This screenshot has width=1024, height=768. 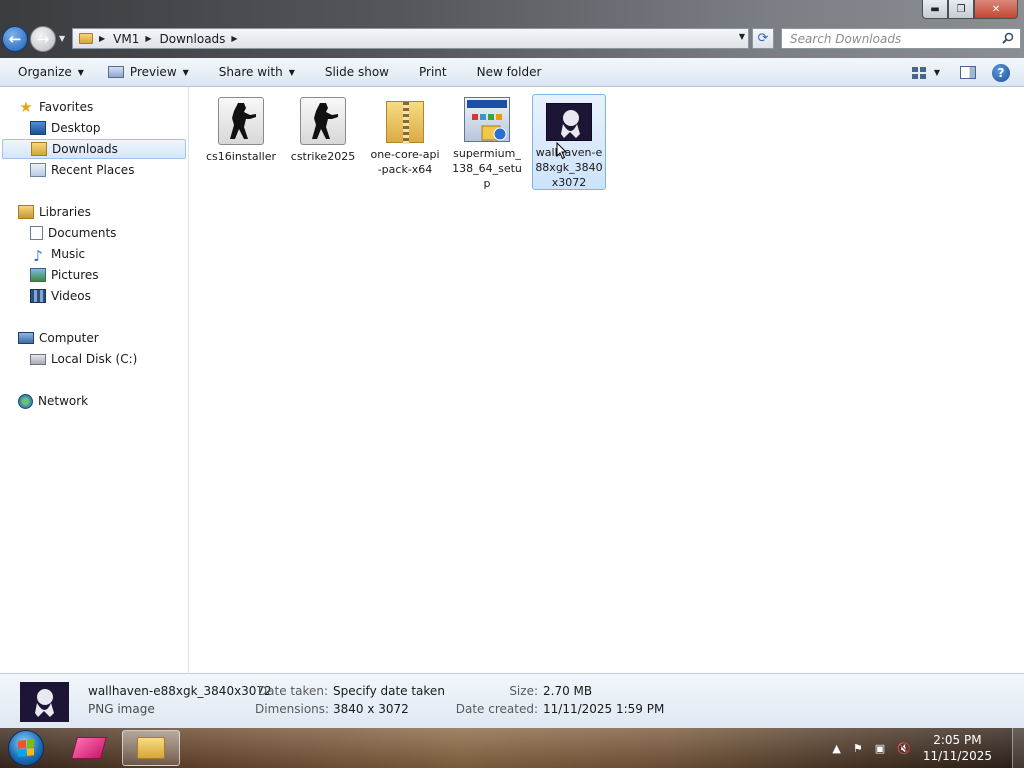 I want to click on file-item: one-core-api-pack-x64, so click(x=405, y=143).